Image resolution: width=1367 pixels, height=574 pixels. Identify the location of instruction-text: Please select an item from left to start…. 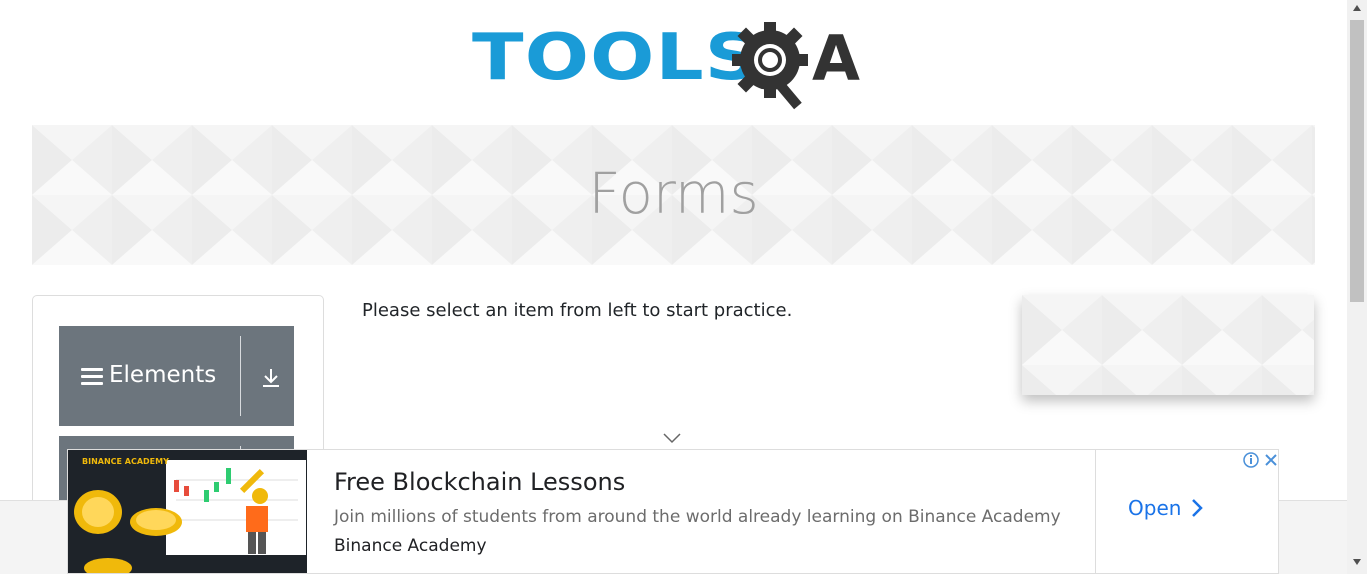
(577, 310).